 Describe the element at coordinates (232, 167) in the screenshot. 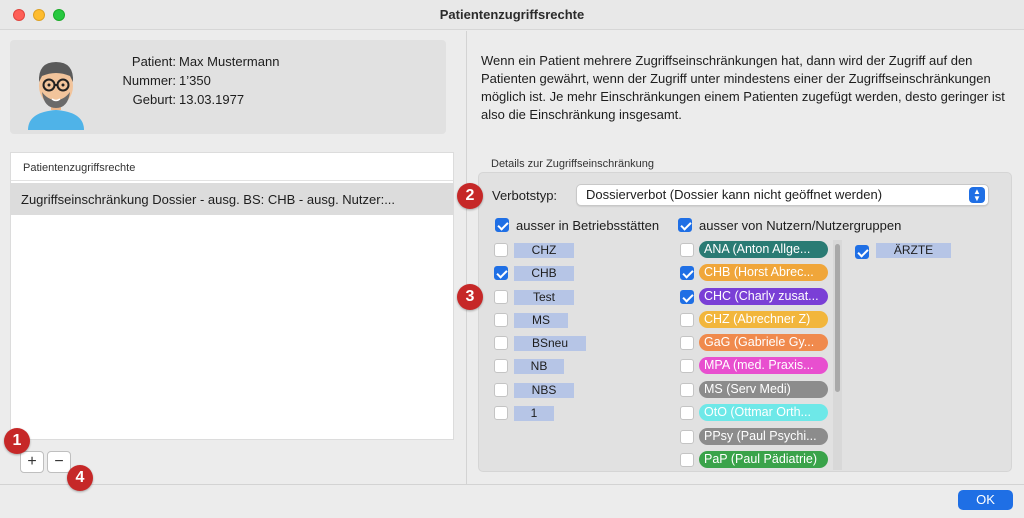

I see `list-header: Patientenzugriffsrechte` at that location.